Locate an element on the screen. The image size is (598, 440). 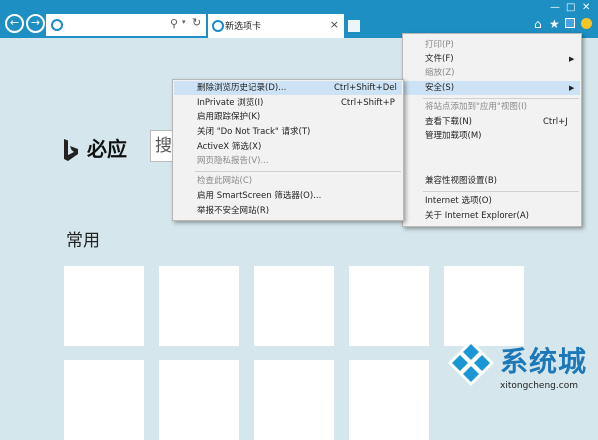
search-icon: ⚲ is located at coordinates (174, 23).